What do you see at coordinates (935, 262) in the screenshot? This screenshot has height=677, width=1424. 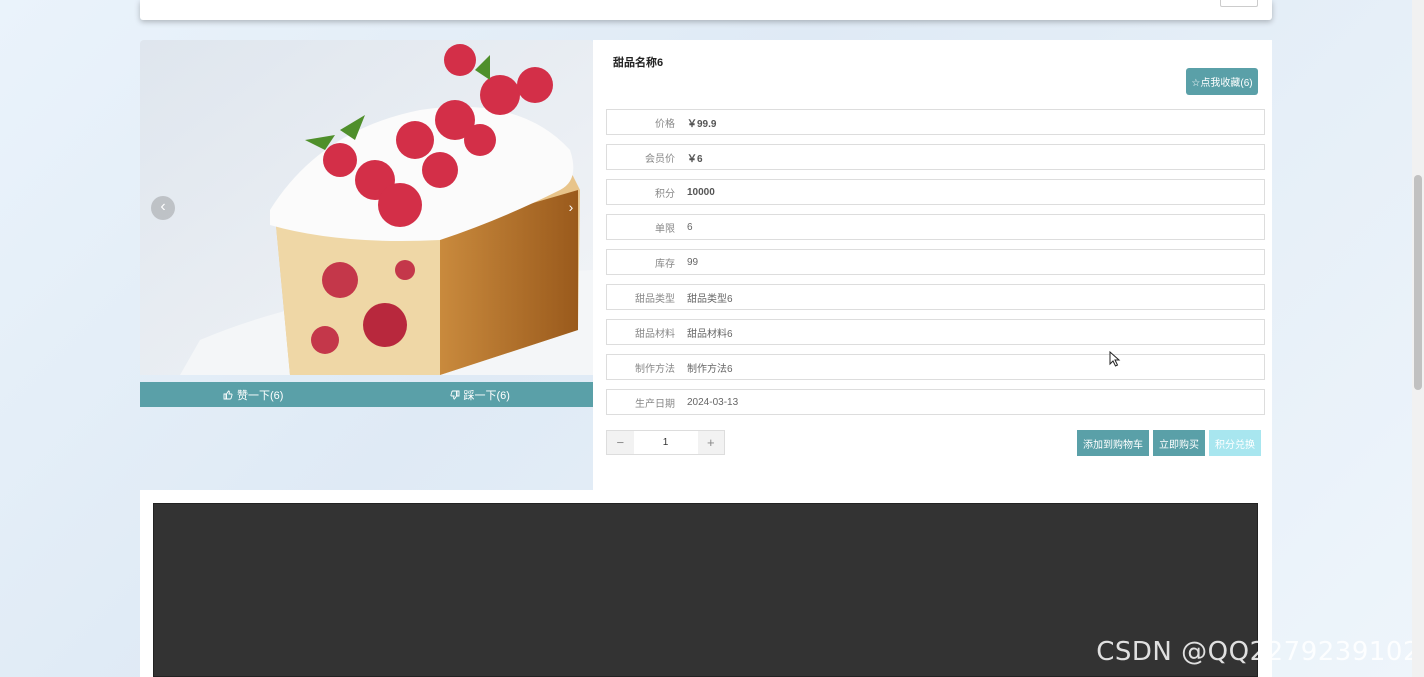 I see `field-row-stock: 库存 99` at bounding box center [935, 262].